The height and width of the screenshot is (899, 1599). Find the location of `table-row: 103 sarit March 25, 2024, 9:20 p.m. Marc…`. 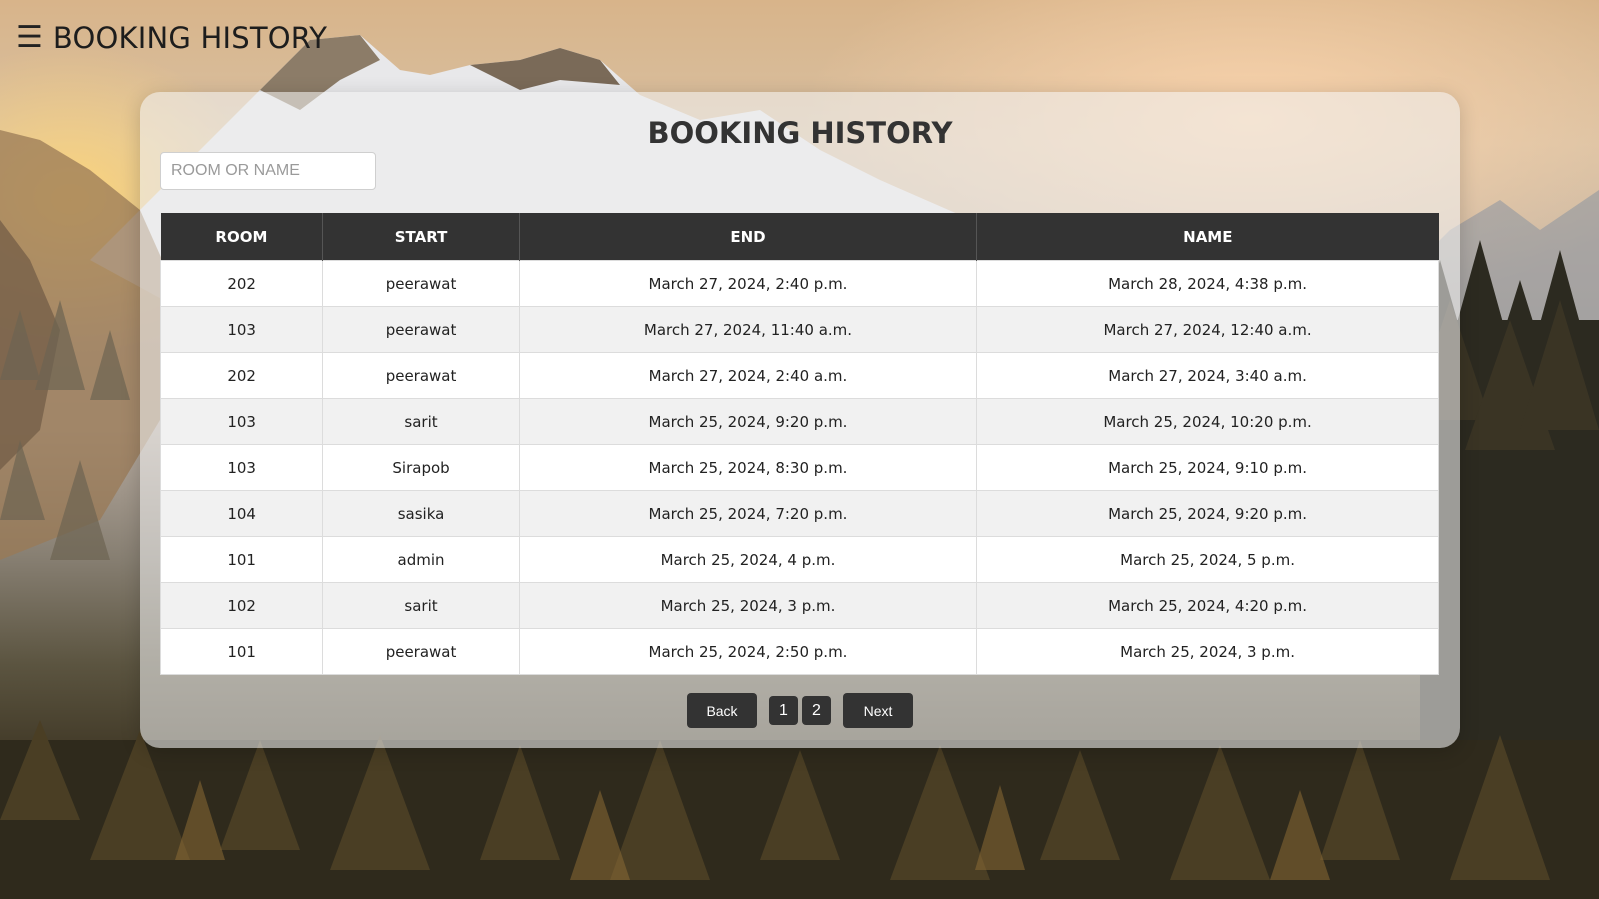

table-row: 103 sarit March 25, 2024, 9:20 p.m. Marc… is located at coordinates (799, 421).